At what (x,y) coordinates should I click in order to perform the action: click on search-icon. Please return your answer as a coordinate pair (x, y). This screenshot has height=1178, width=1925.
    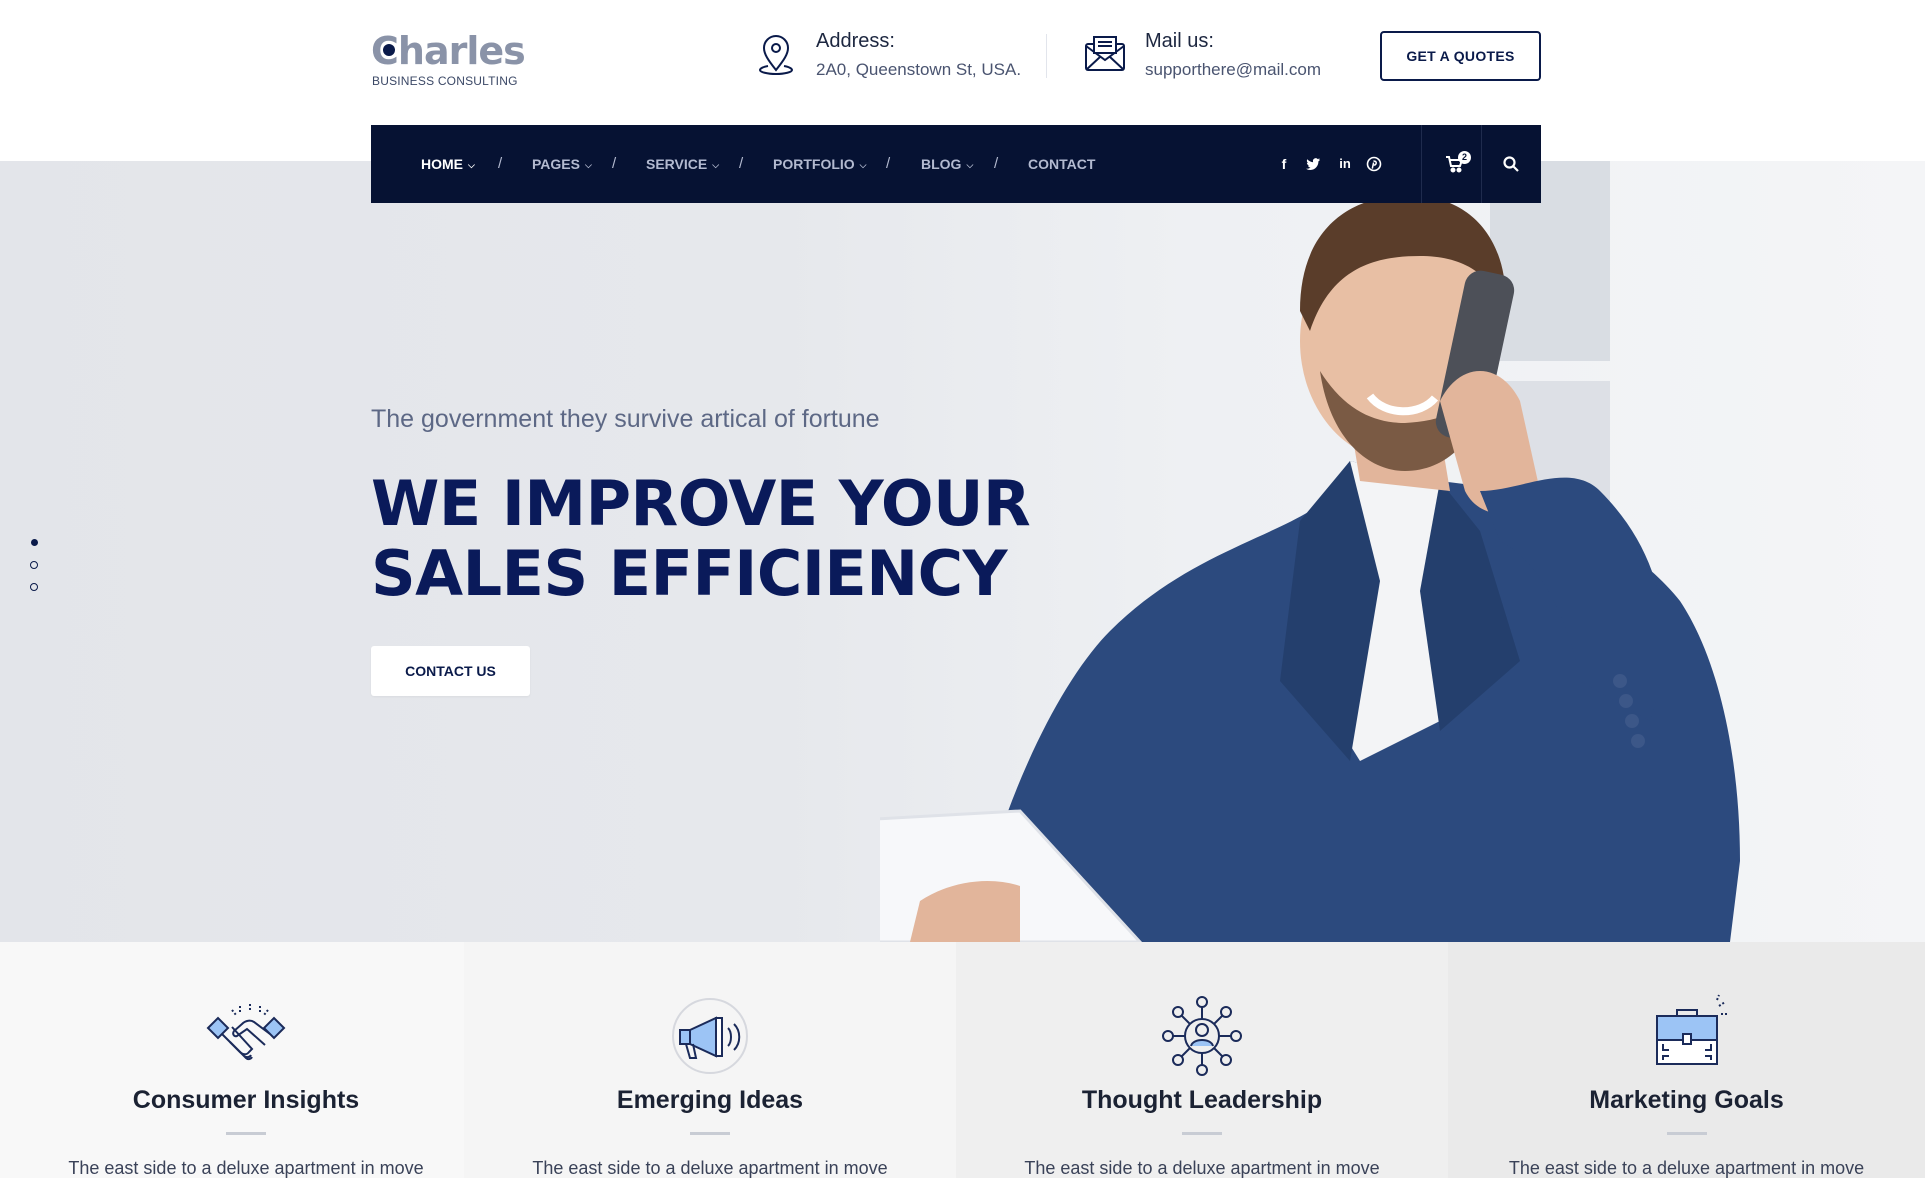
    Looking at the image, I should click on (1511, 164).